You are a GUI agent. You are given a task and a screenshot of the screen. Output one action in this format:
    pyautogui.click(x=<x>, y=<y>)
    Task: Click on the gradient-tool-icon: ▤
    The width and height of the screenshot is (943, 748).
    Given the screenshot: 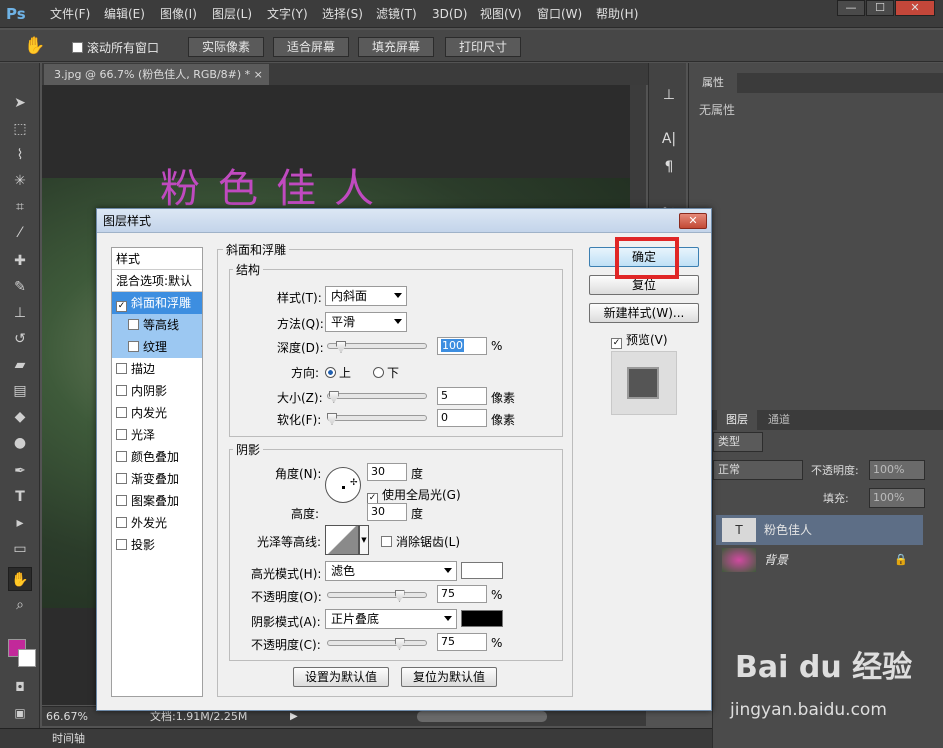 What is the action you would take?
    pyautogui.click(x=20, y=391)
    